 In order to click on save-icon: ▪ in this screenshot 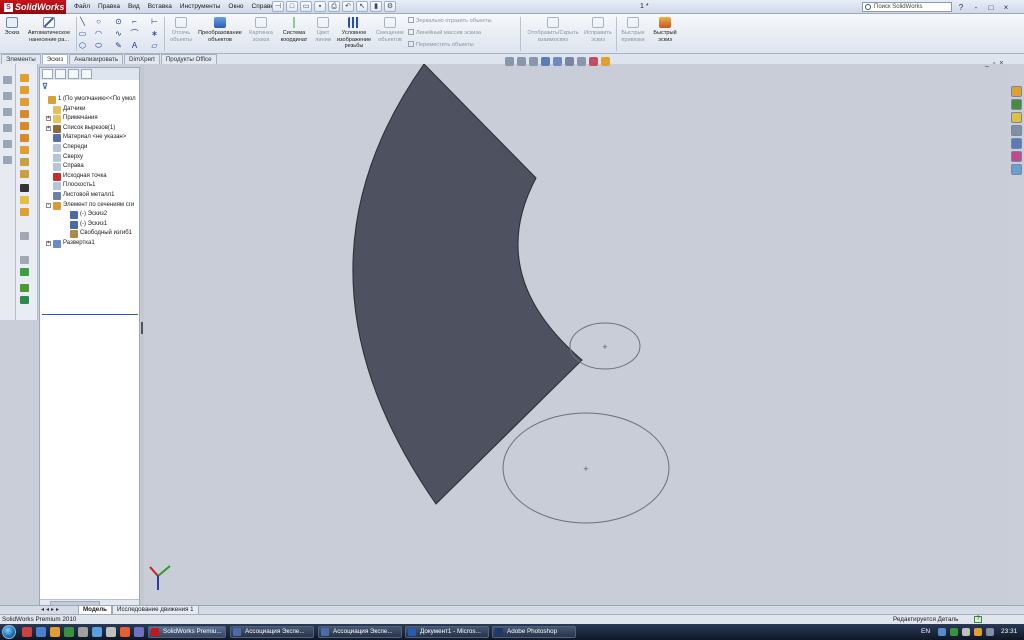, I will do `click(320, 6)`.